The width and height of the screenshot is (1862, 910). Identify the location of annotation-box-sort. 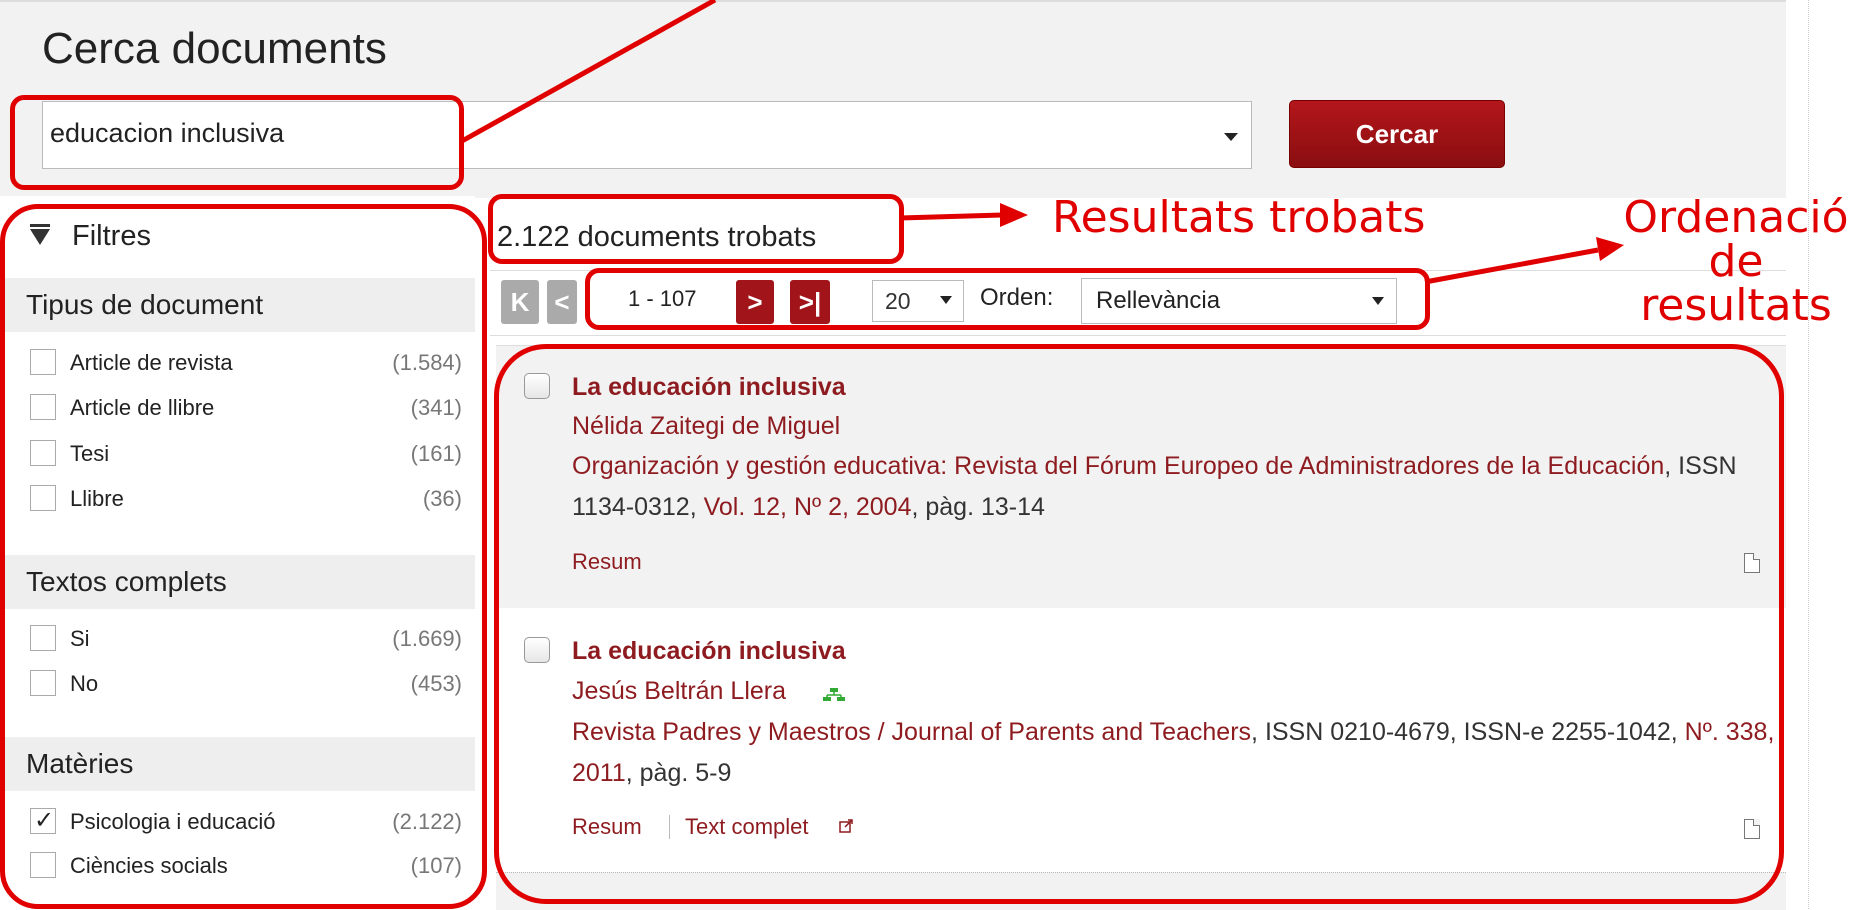
(1007, 299).